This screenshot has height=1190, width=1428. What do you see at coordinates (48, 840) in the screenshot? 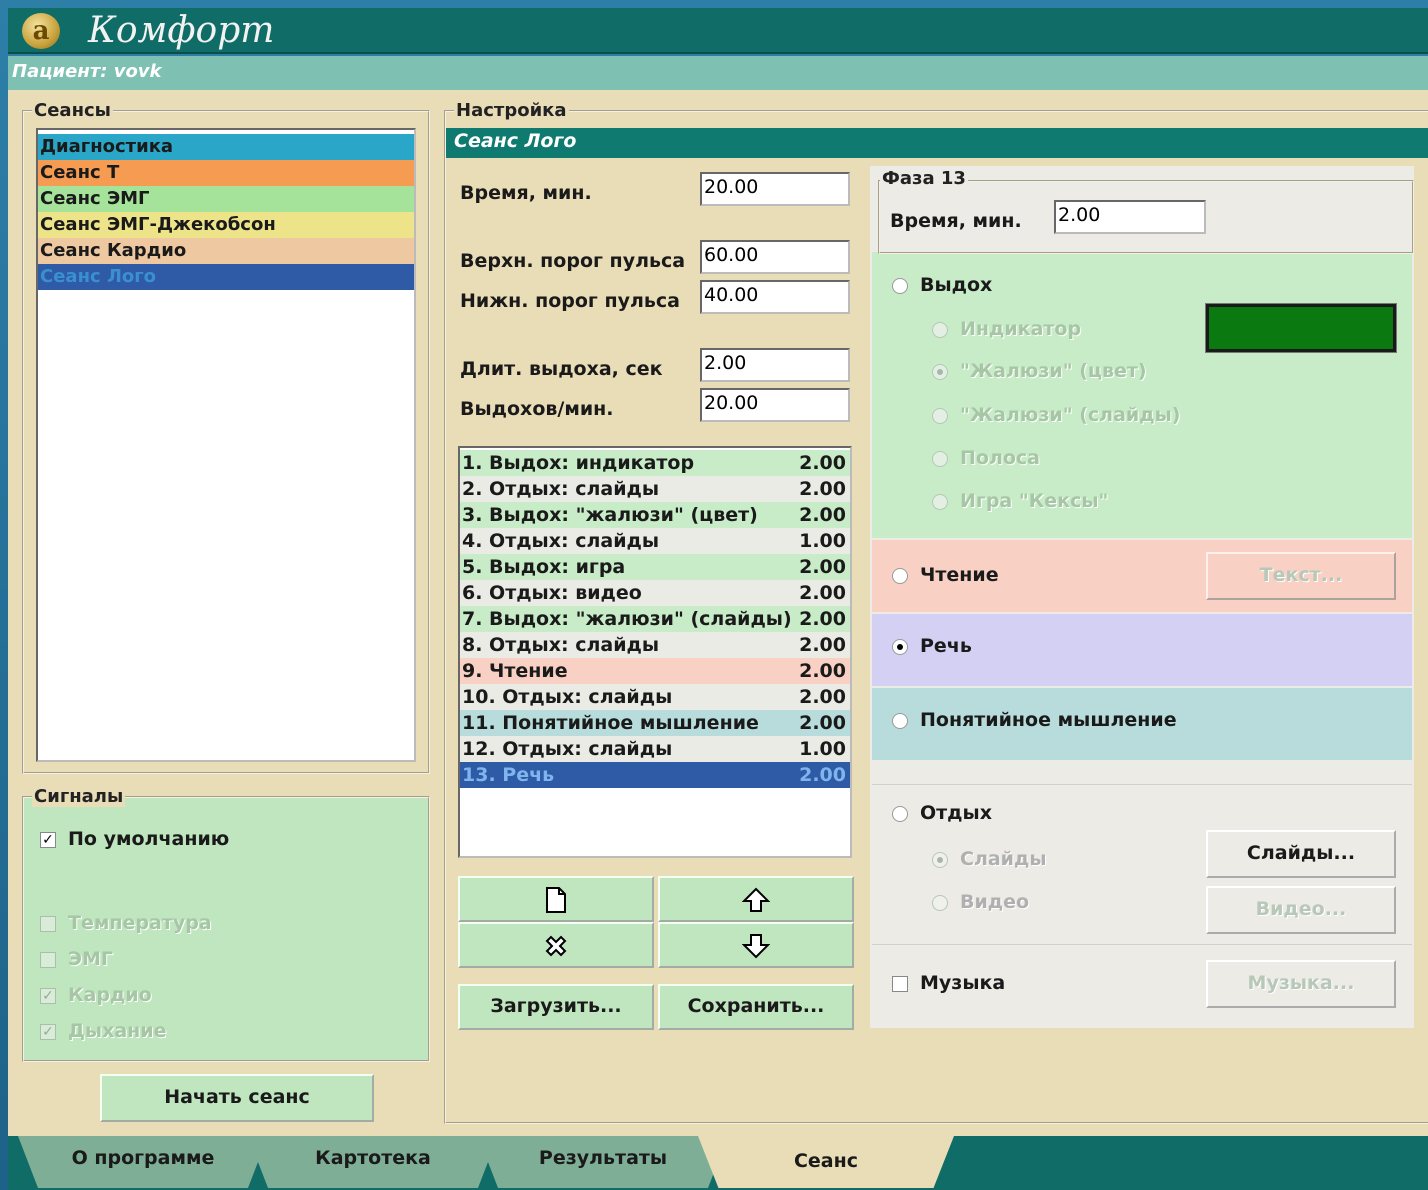
I see `default-signals-checkbox: ✓` at bounding box center [48, 840].